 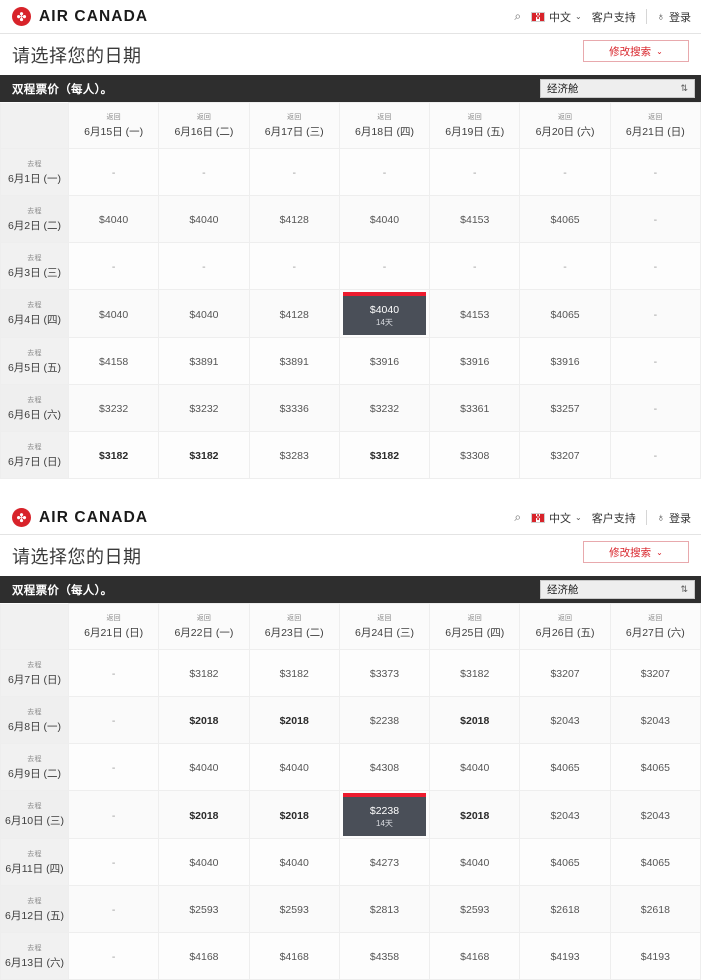 What do you see at coordinates (34, 172) in the screenshot?
I see `depart-date-header: 去程 6月1日 (一)` at bounding box center [34, 172].